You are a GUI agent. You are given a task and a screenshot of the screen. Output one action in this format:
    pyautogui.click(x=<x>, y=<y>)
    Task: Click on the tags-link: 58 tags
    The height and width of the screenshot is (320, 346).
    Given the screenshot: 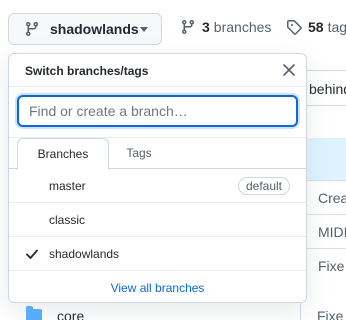 What is the action you would take?
    pyautogui.click(x=316, y=27)
    